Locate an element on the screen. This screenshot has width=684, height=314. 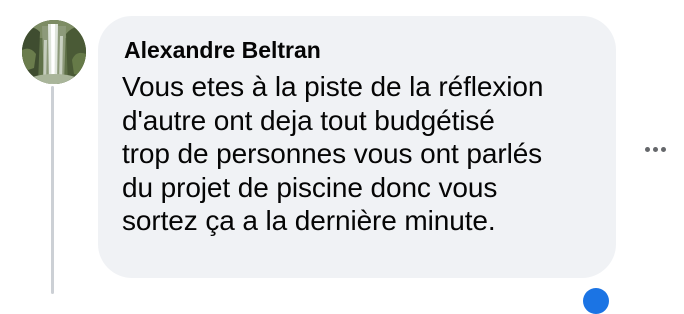
thread-line is located at coordinates (52, 190).